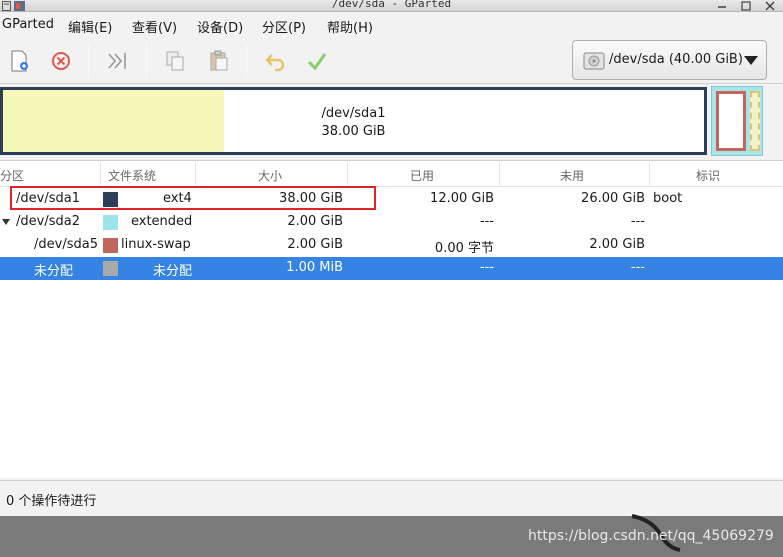 This screenshot has width=783, height=557. What do you see at coordinates (12, 175) in the screenshot?
I see `header-partition: 分区` at bounding box center [12, 175].